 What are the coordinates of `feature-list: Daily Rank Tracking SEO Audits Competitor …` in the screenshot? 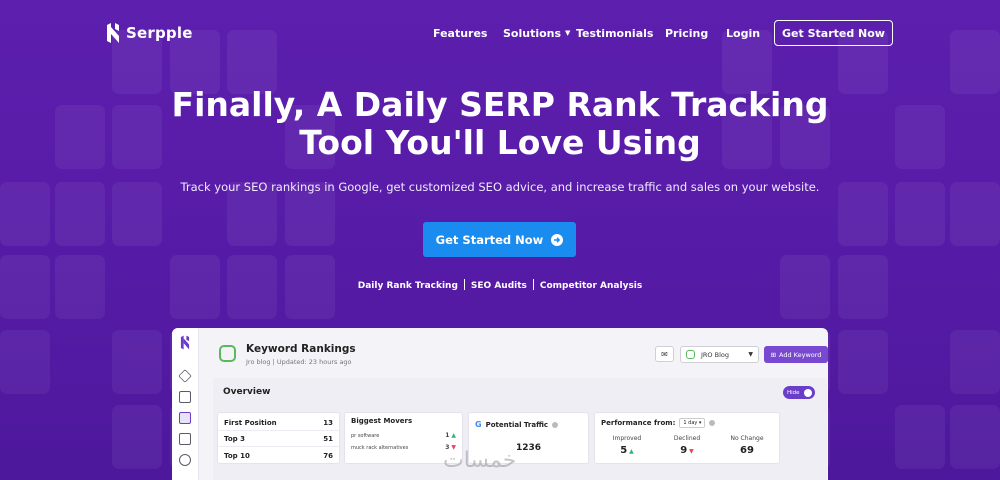 It's located at (500, 285).